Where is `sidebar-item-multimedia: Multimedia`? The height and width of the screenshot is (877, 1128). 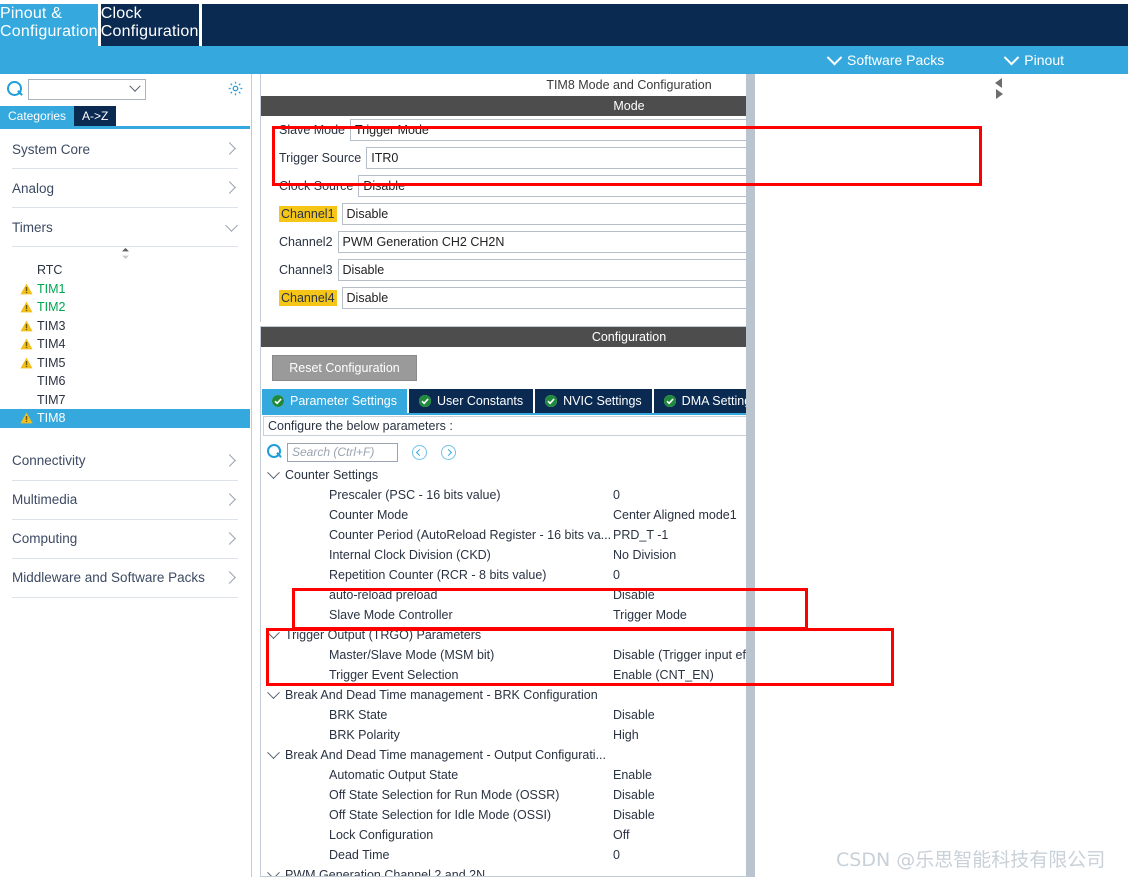
sidebar-item-multimedia: Multimedia is located at coordinates (125, 500).